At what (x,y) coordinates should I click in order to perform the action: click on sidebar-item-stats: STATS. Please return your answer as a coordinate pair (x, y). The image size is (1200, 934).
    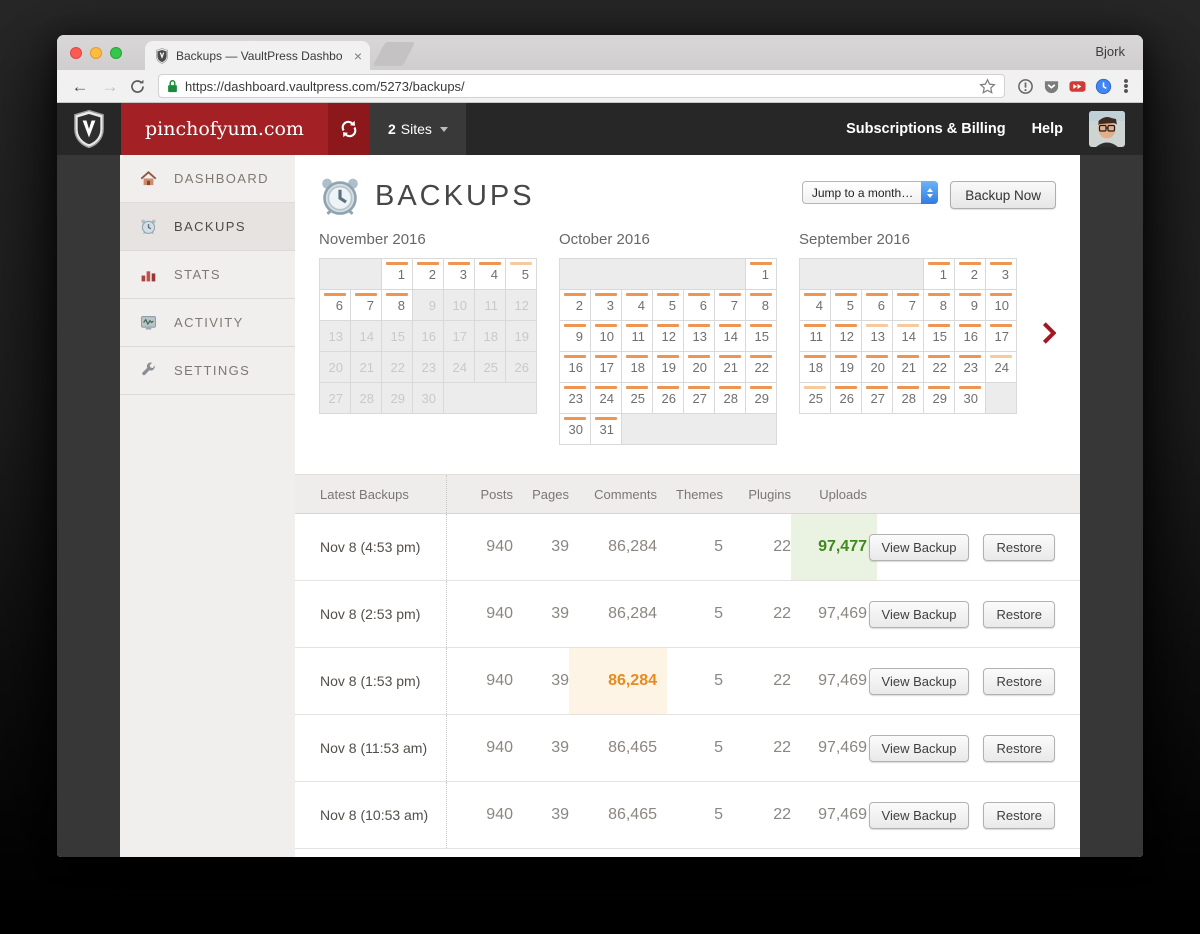
    Looking at the image, I should click on (207, 275).